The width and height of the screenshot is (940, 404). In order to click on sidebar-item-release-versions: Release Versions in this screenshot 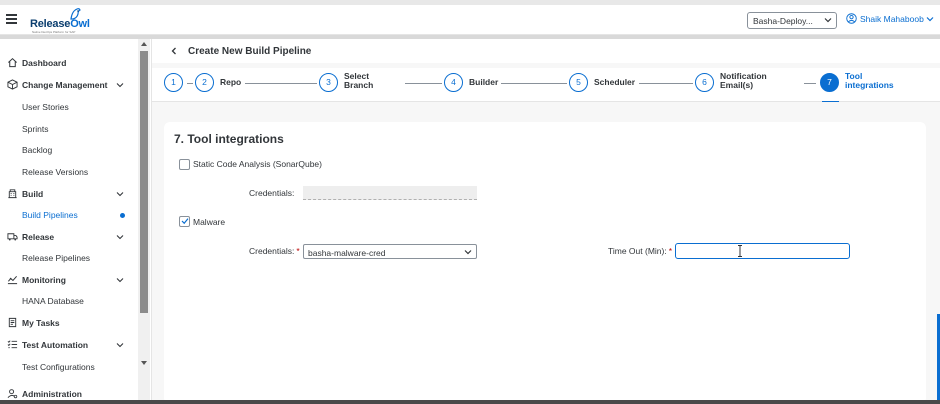, I will do `click(68, 172)`.